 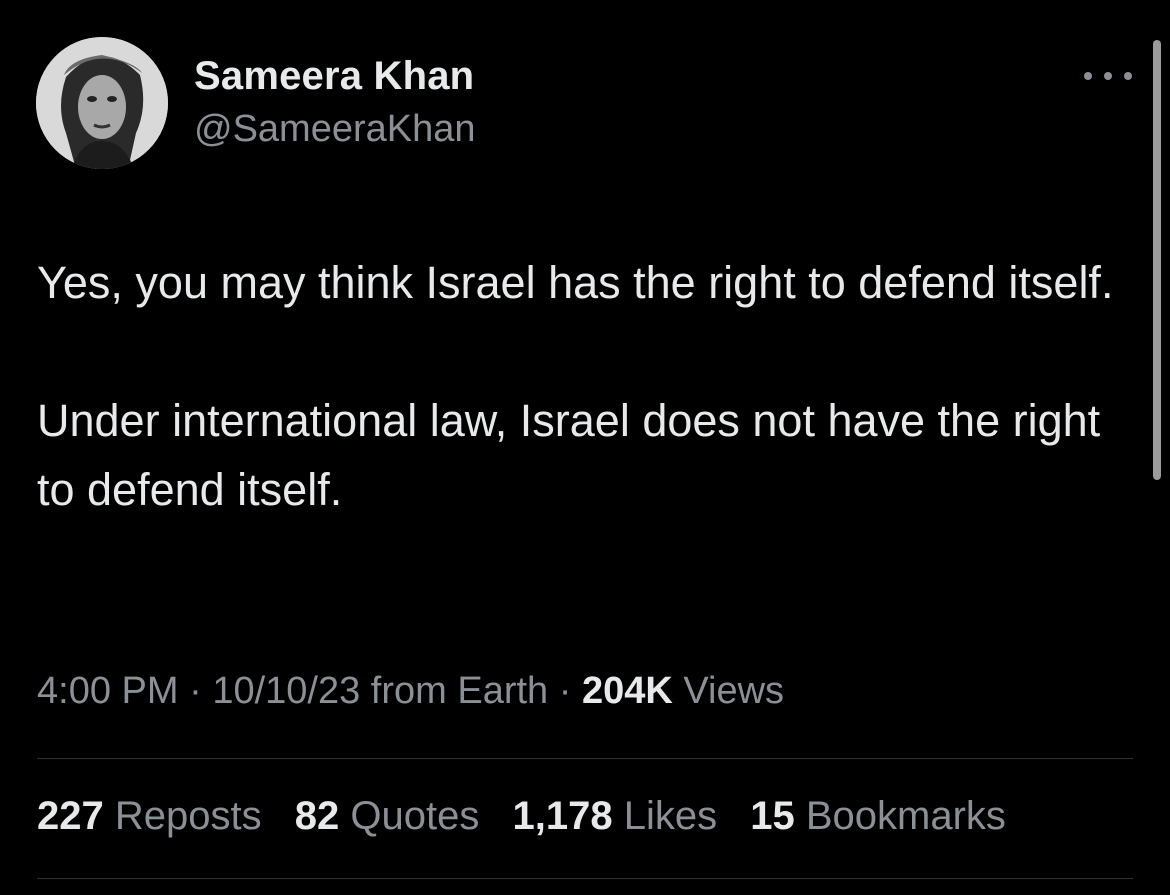 I want to click on bookmarks-label: Bookmarks, so click(x=905, y=816).